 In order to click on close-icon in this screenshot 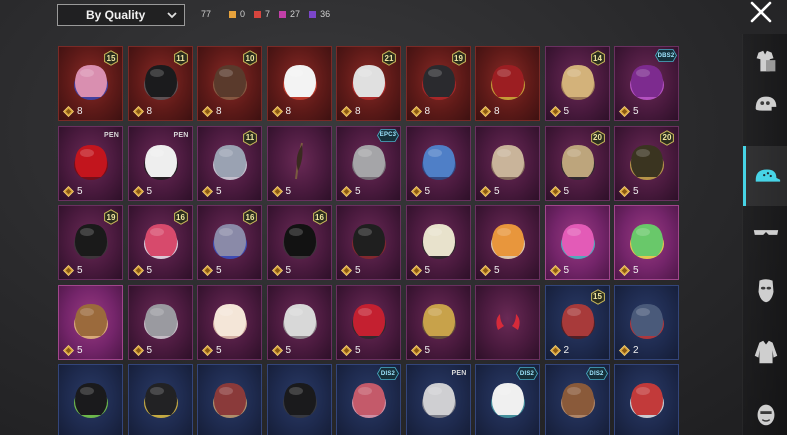, I will do `click(761, 12)`.